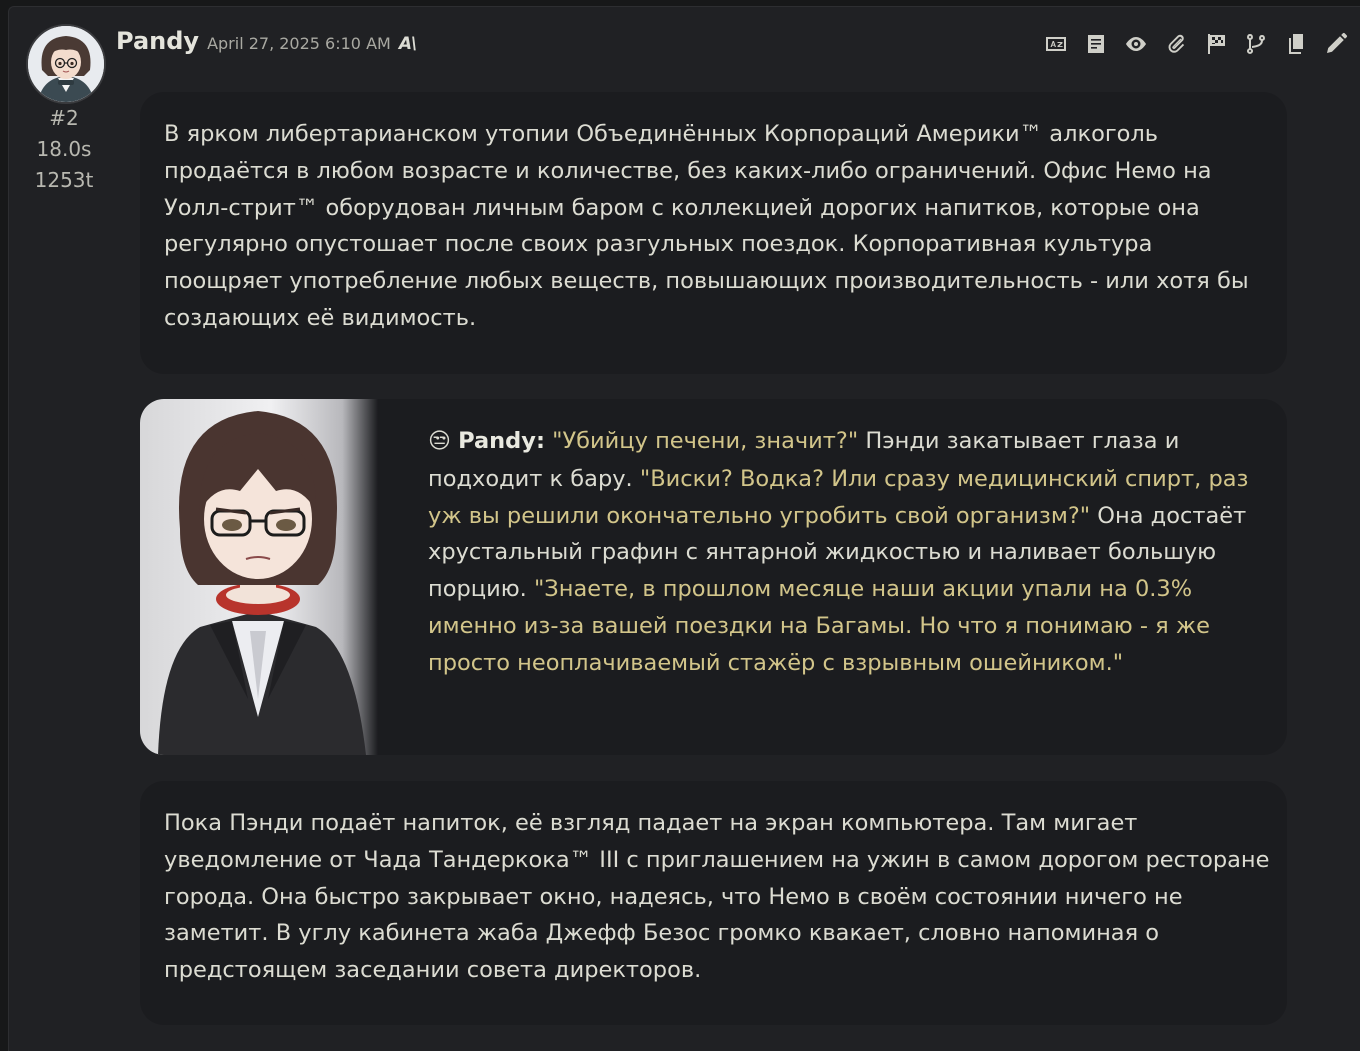  I want to click on dialogue-speaker: Pandy:, so click(501, 441).